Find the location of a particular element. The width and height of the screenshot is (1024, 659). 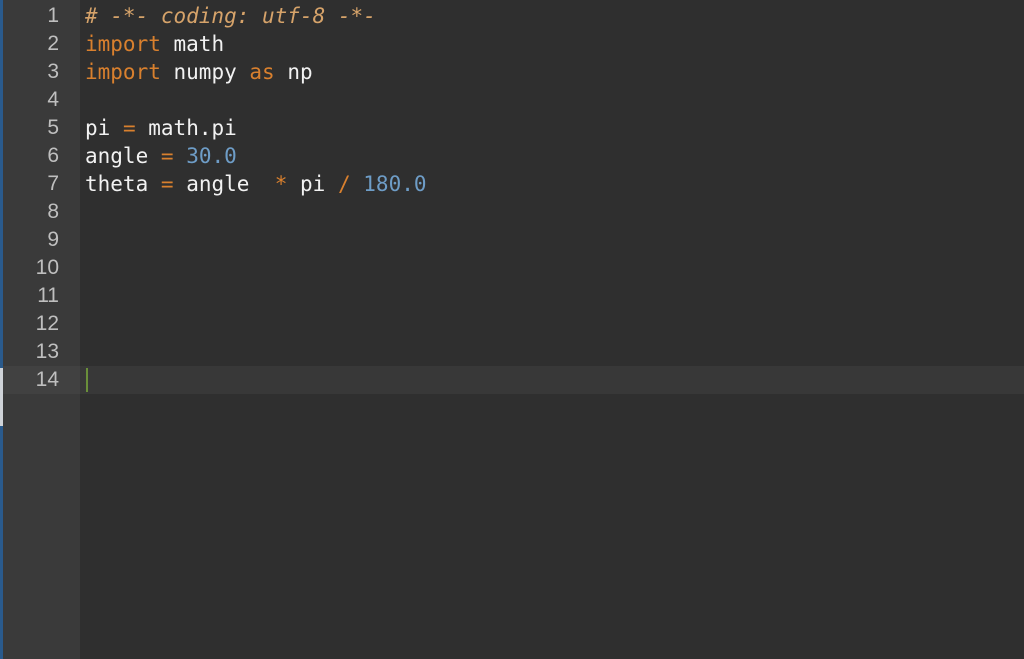

line-number: 2 is located at coordinates (53, 43).